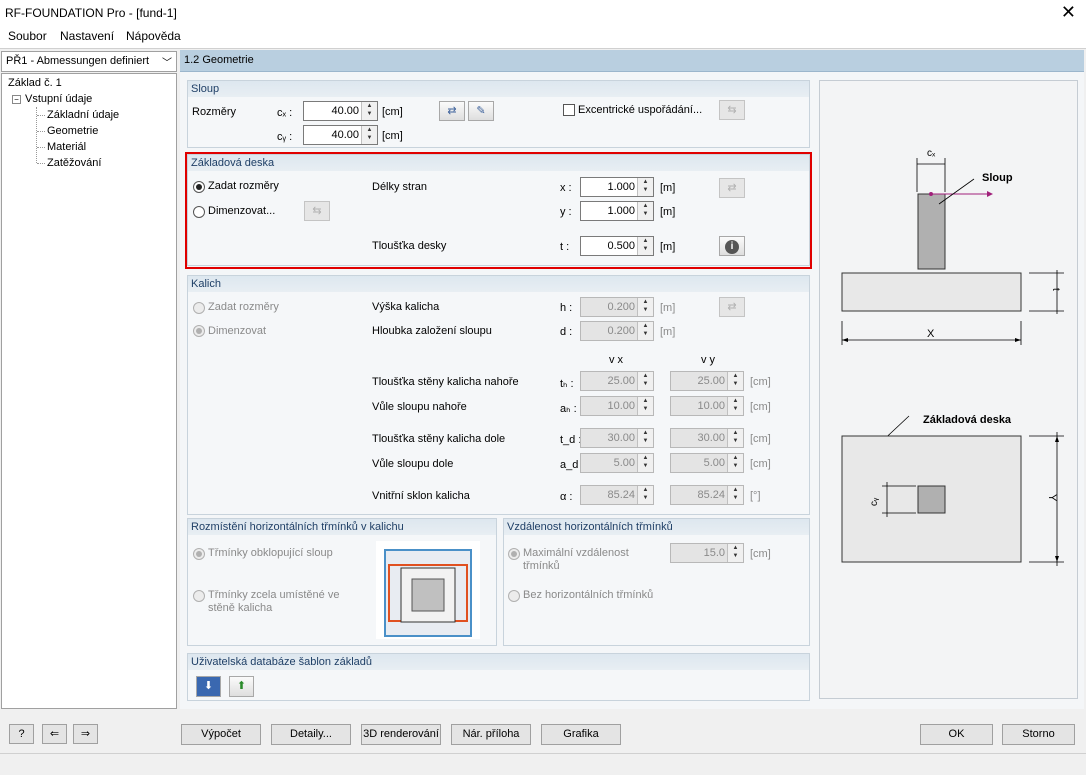  Describe the element at coordinates (566, 308) in the screenshot. I see `h-label: h :` at that location.